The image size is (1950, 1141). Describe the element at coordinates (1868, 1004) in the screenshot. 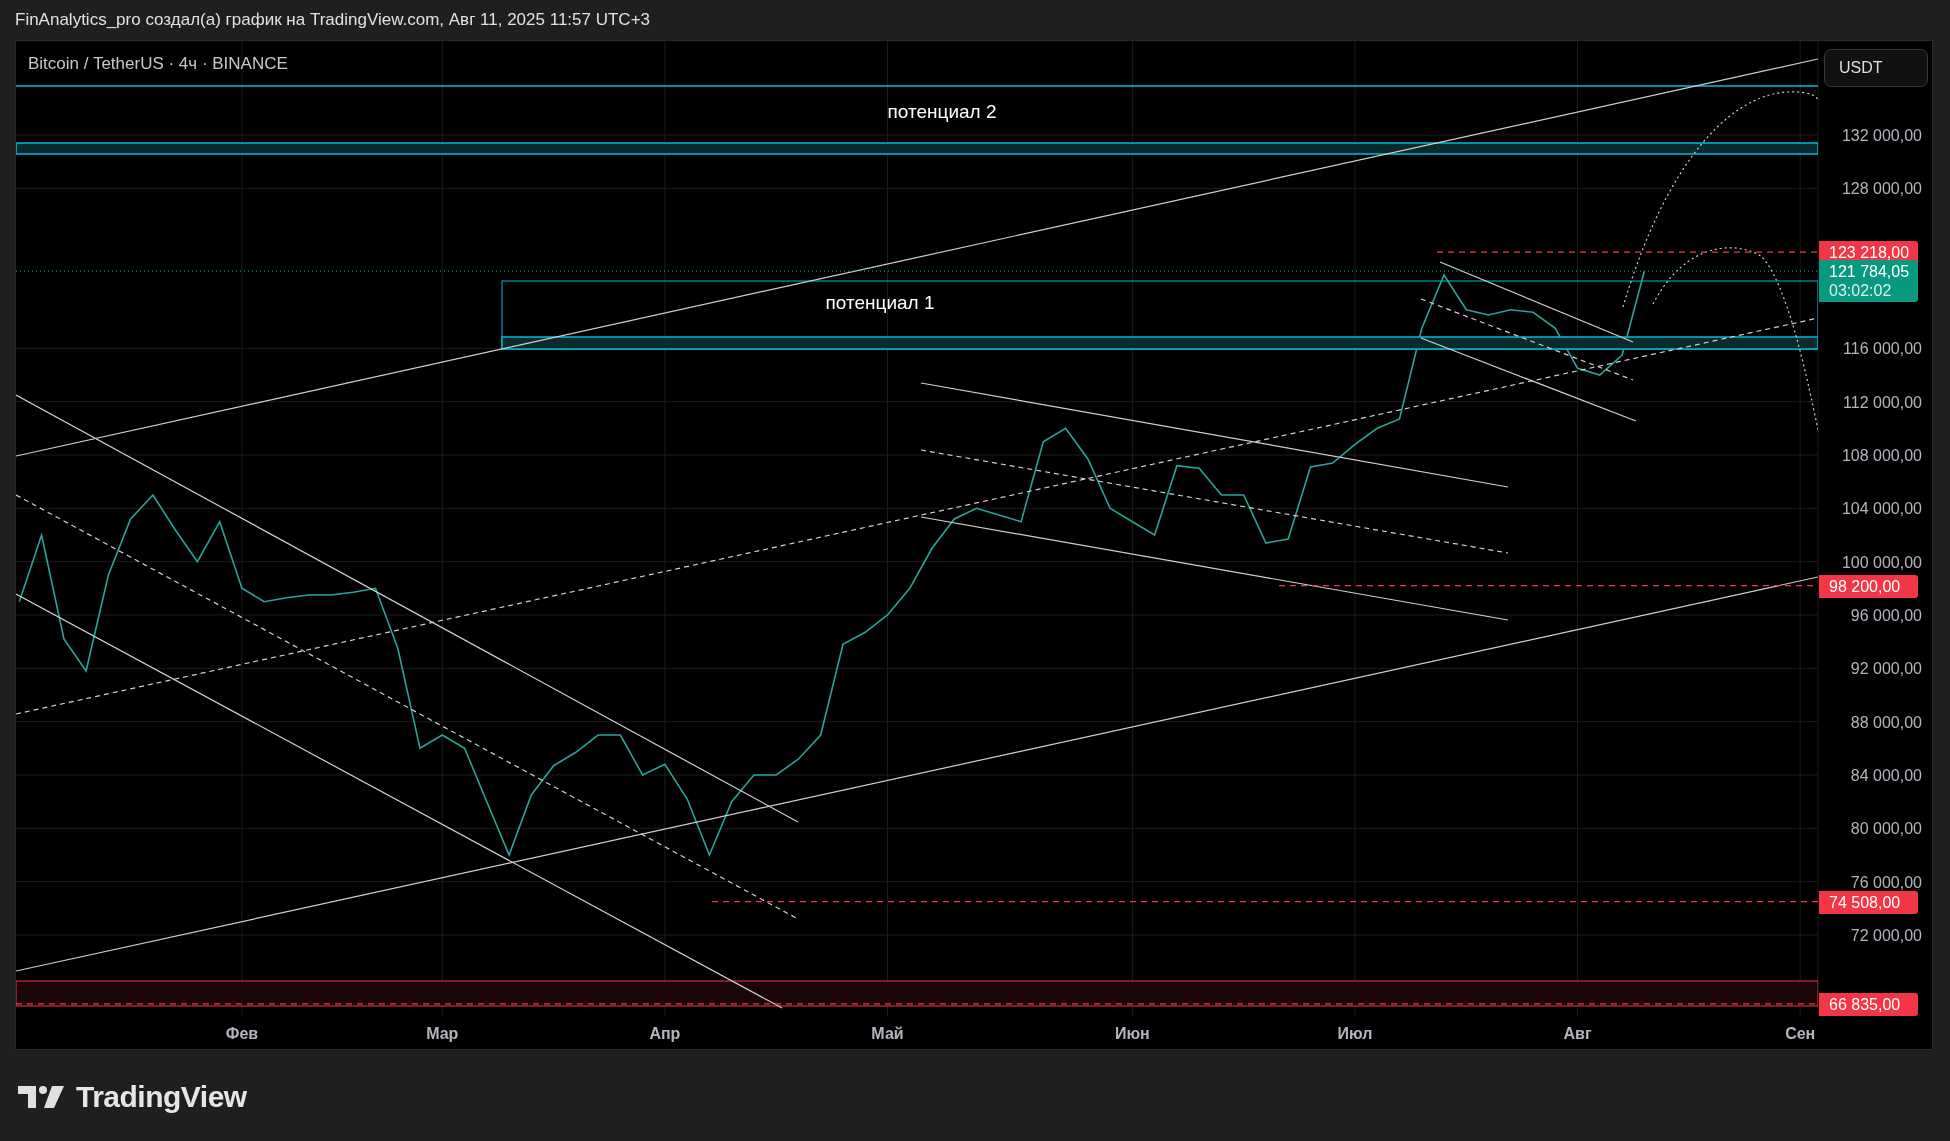

I see `price-marker: 66 835,00` at that location.